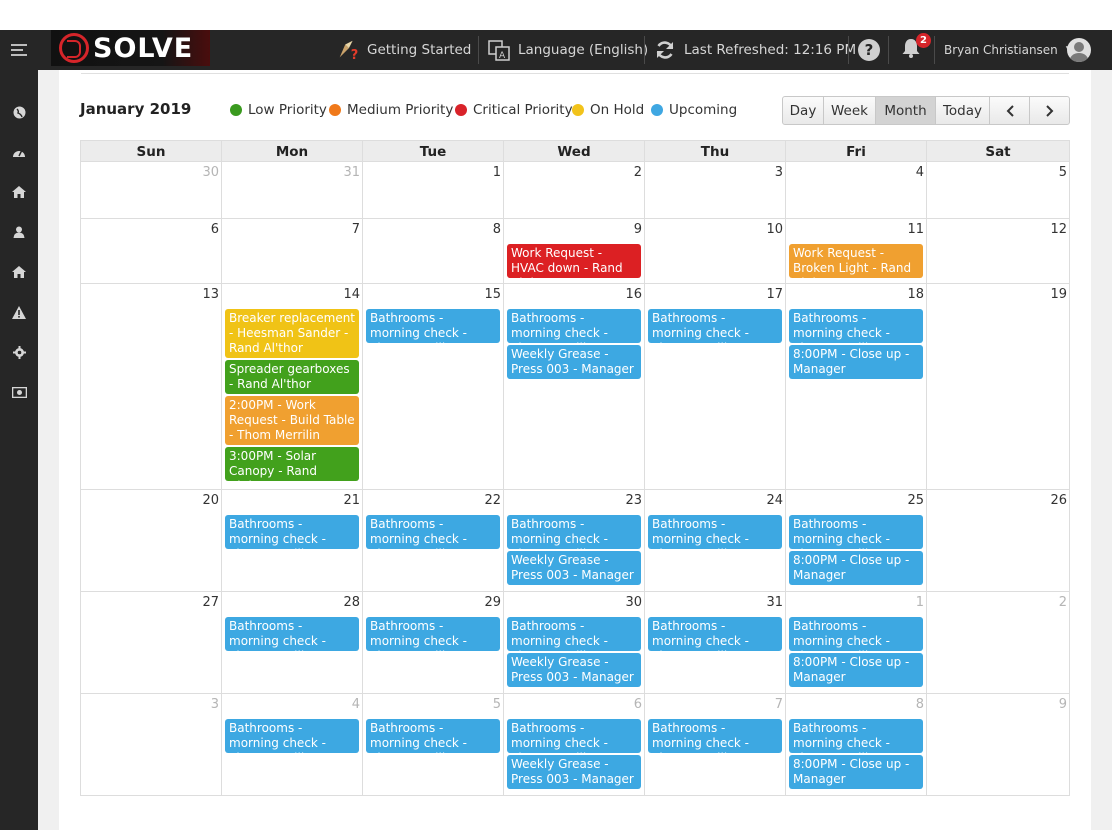 The height and width of the screenshot is (830, 1112). Describe the element at coordinates (130, 48) in the screenshot. I see `app-logo: SOLVE` at that location.